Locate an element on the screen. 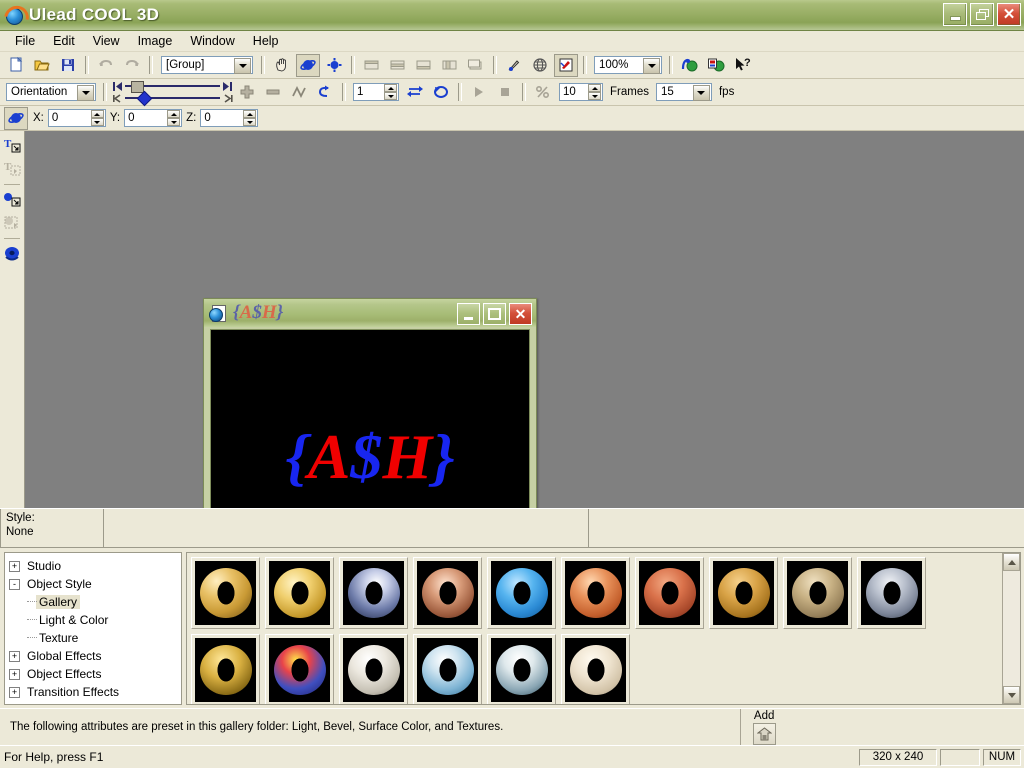 The image size is (1024, 768). document-close-button: ✕ is located at coordinates (520, 314).